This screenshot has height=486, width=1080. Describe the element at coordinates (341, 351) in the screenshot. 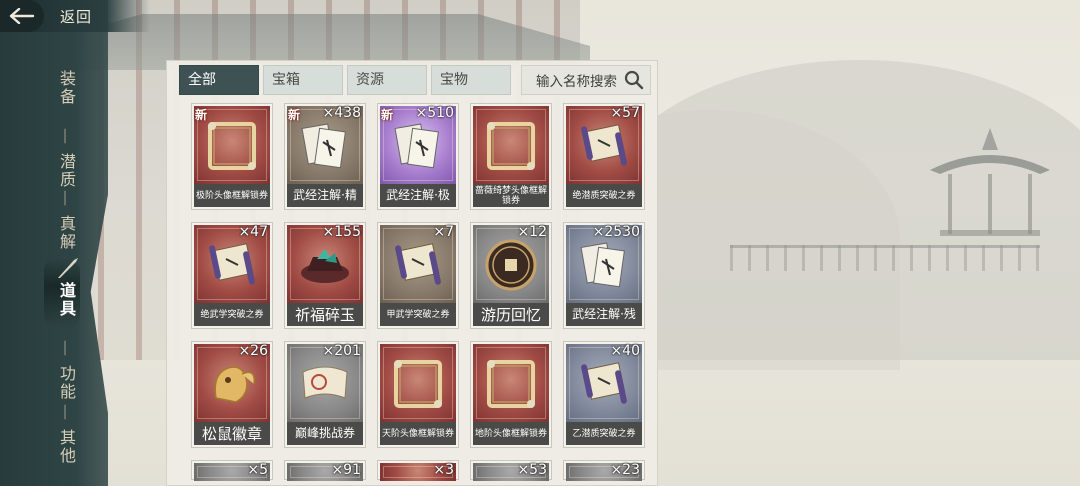

I see `item-count: ×201` at that location.